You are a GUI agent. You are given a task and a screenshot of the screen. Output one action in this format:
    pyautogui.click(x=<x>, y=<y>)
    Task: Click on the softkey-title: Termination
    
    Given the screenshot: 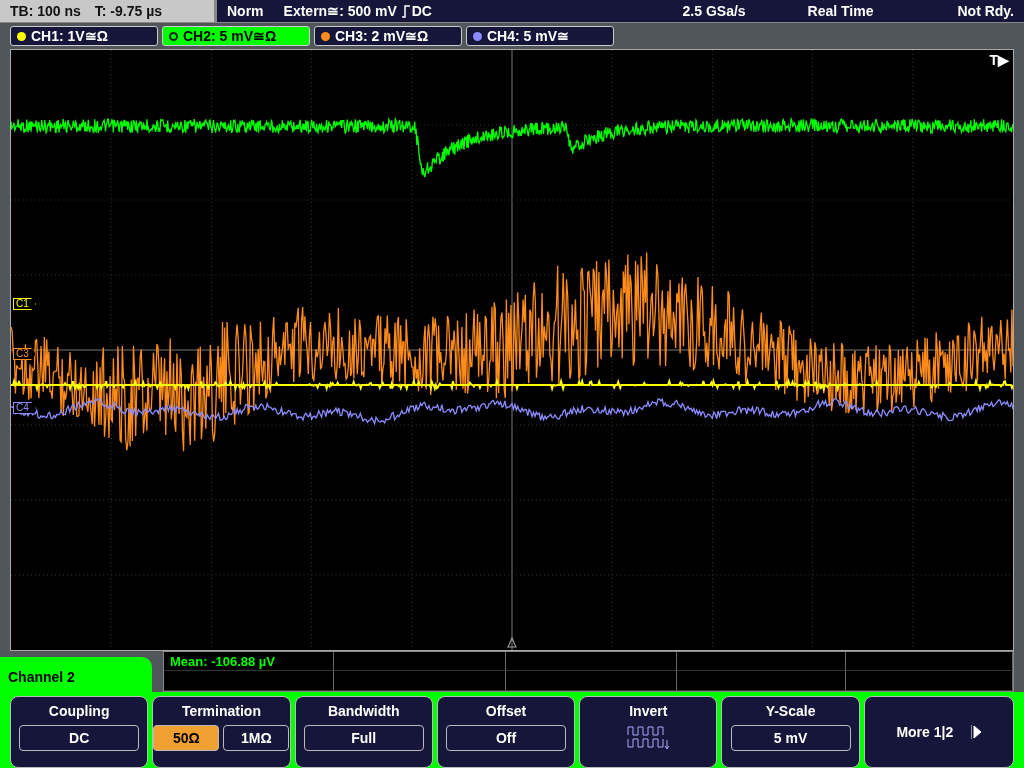 What is the action you would take?
    pyautogui.click(x=221, y=711)
    